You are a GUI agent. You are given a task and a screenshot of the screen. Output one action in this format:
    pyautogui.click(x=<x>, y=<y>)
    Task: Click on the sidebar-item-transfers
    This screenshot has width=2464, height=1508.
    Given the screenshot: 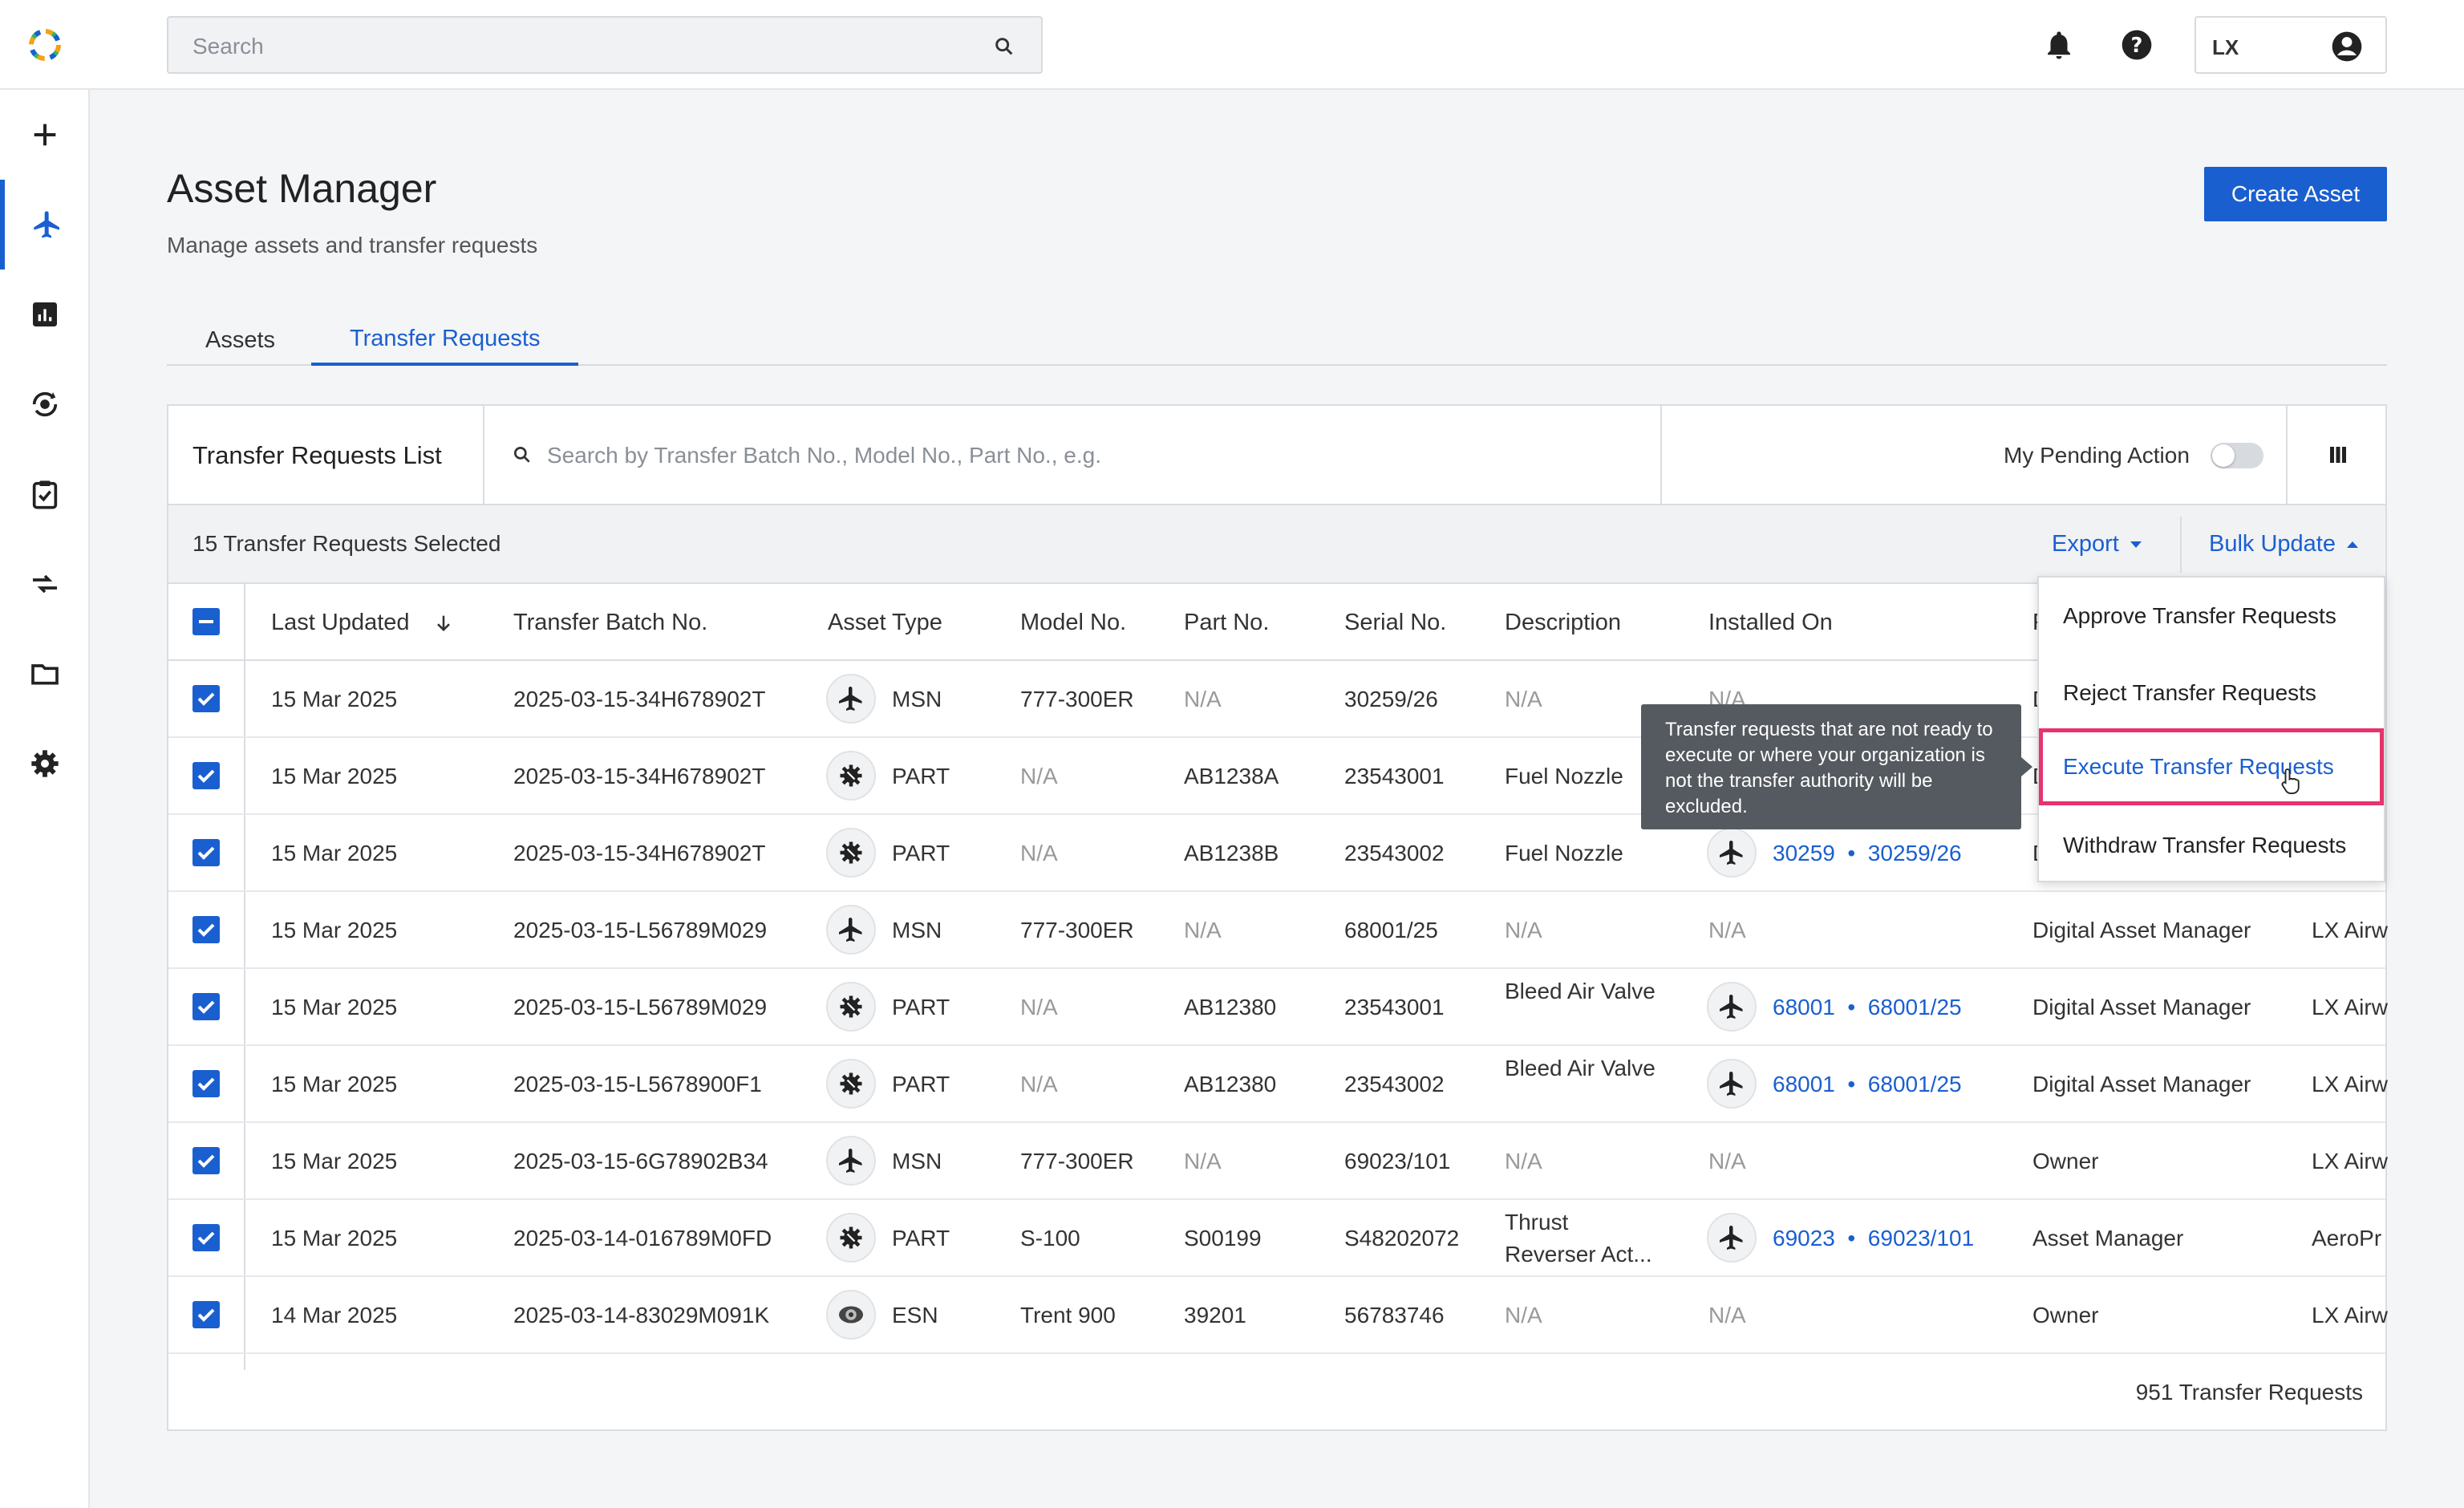 What is the action you would take?
    pyautogui.click(x=45, y=404)
    